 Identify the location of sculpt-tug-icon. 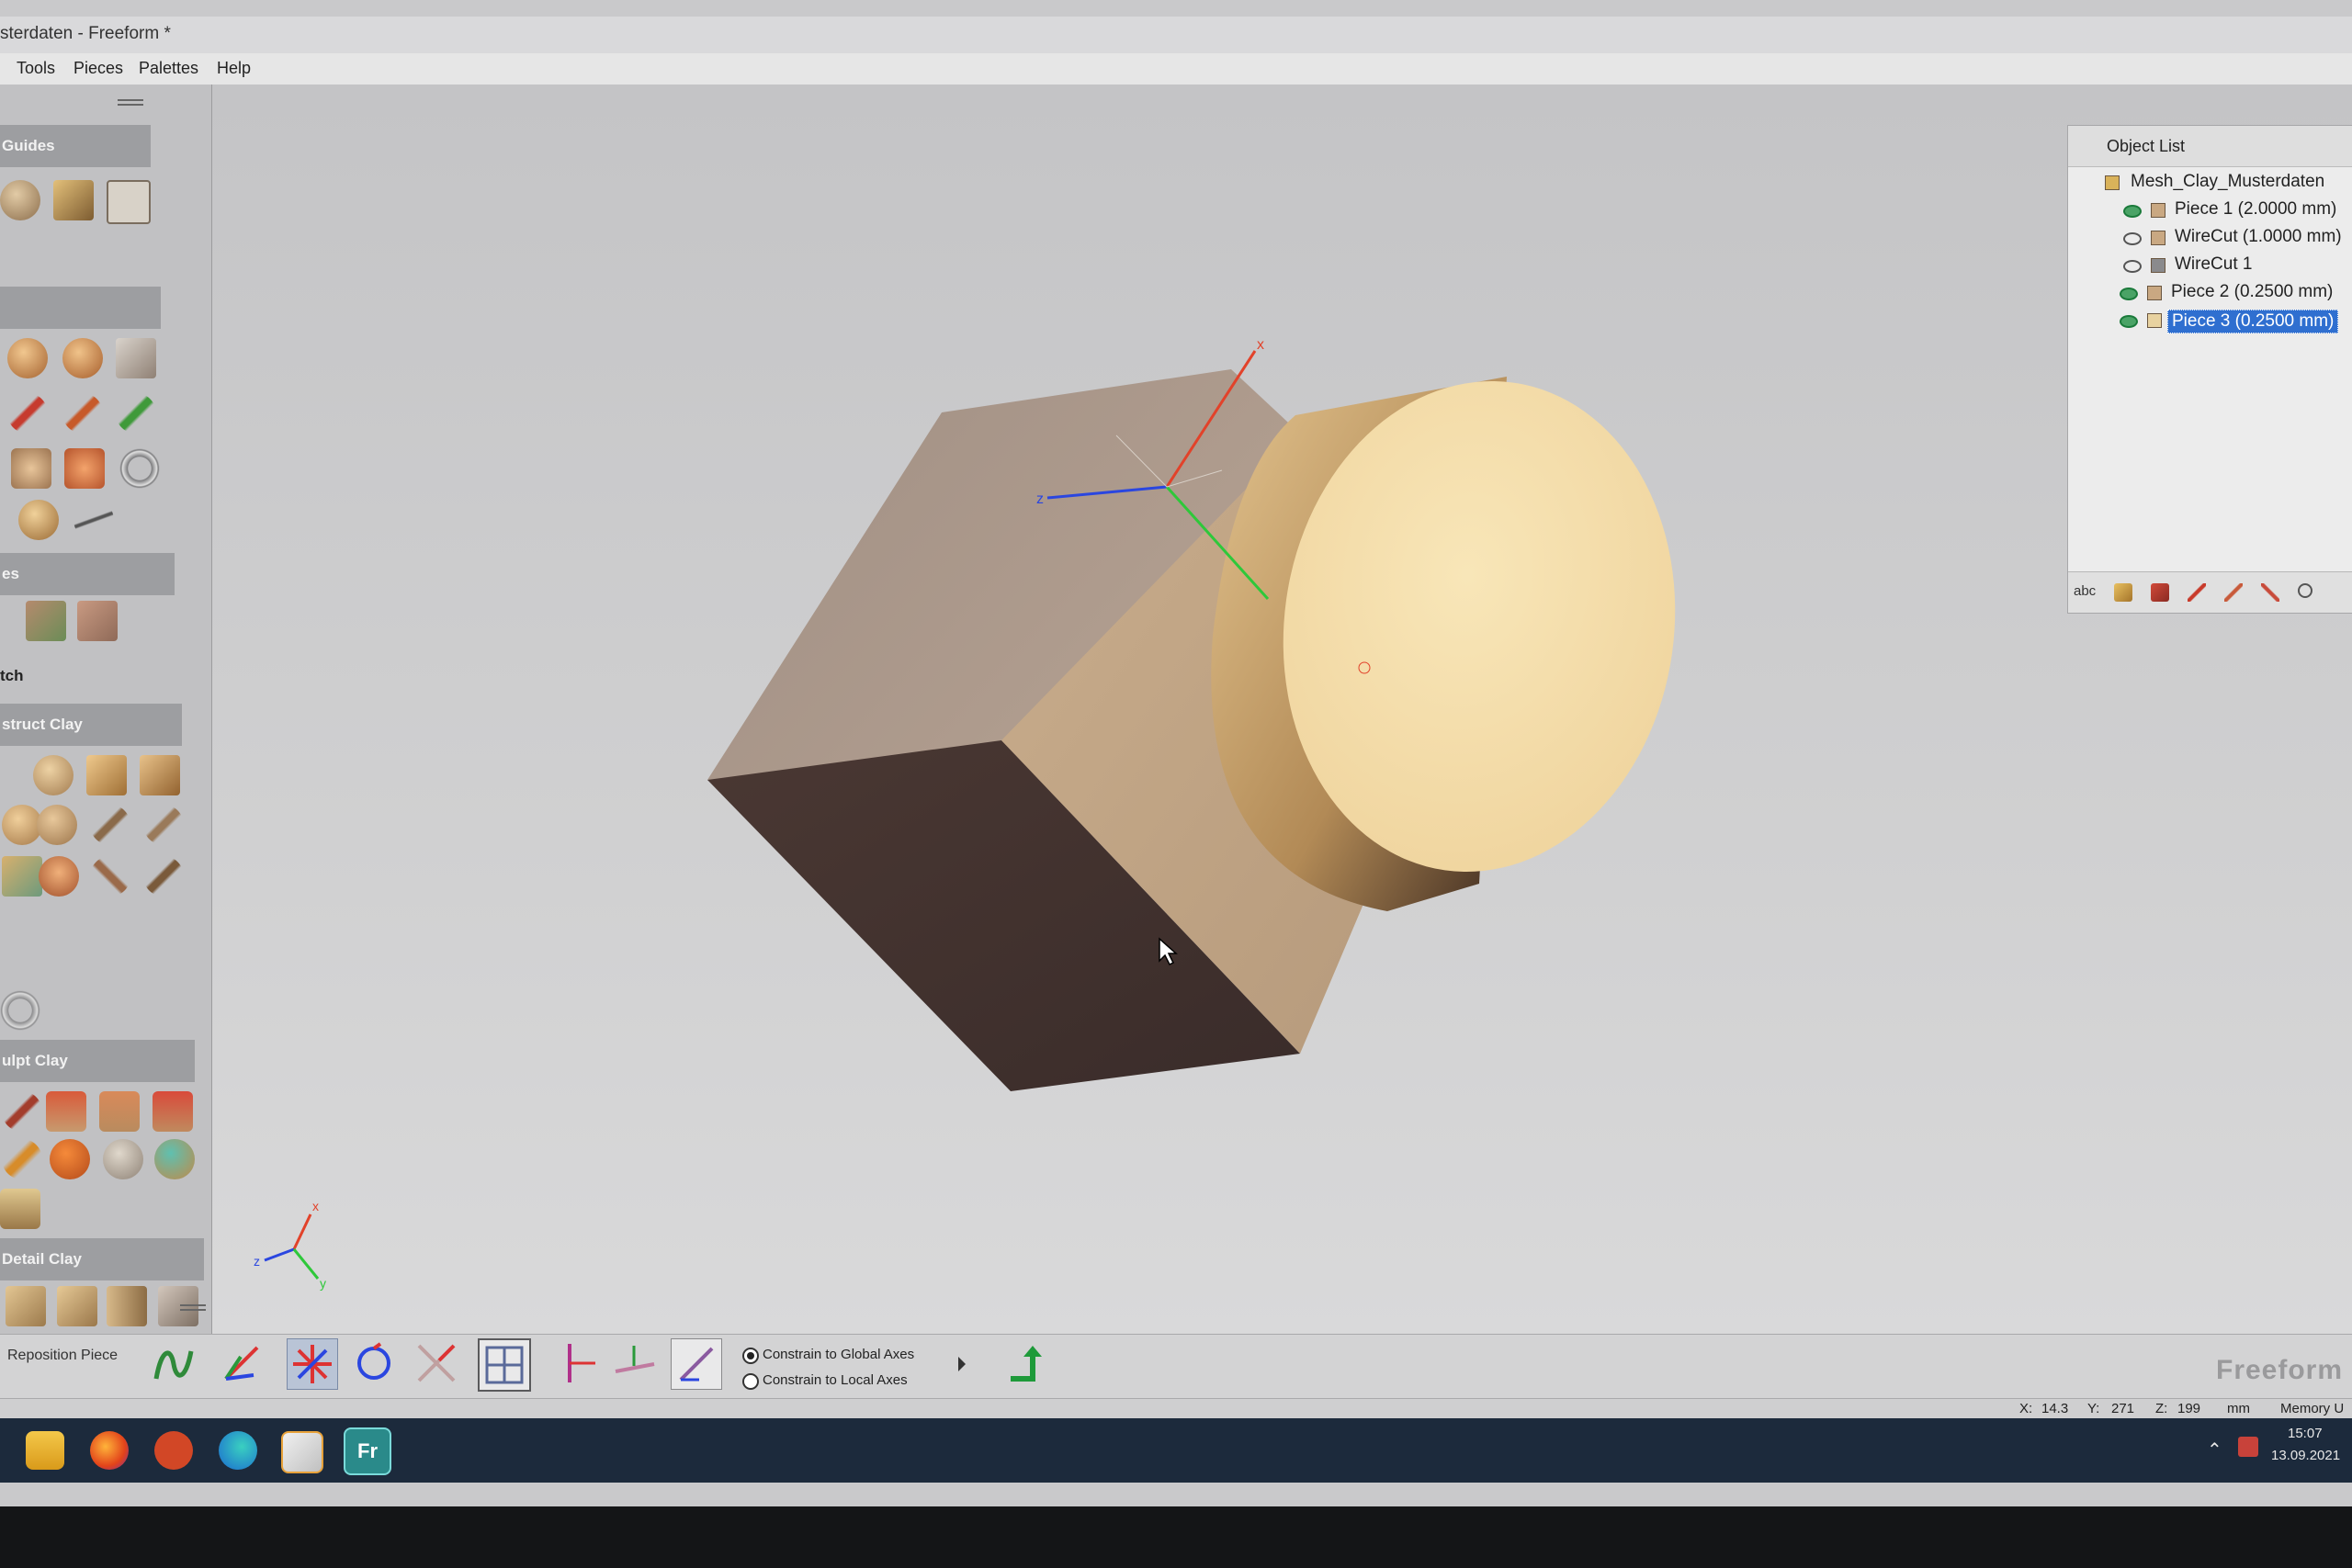
(173, 1111).